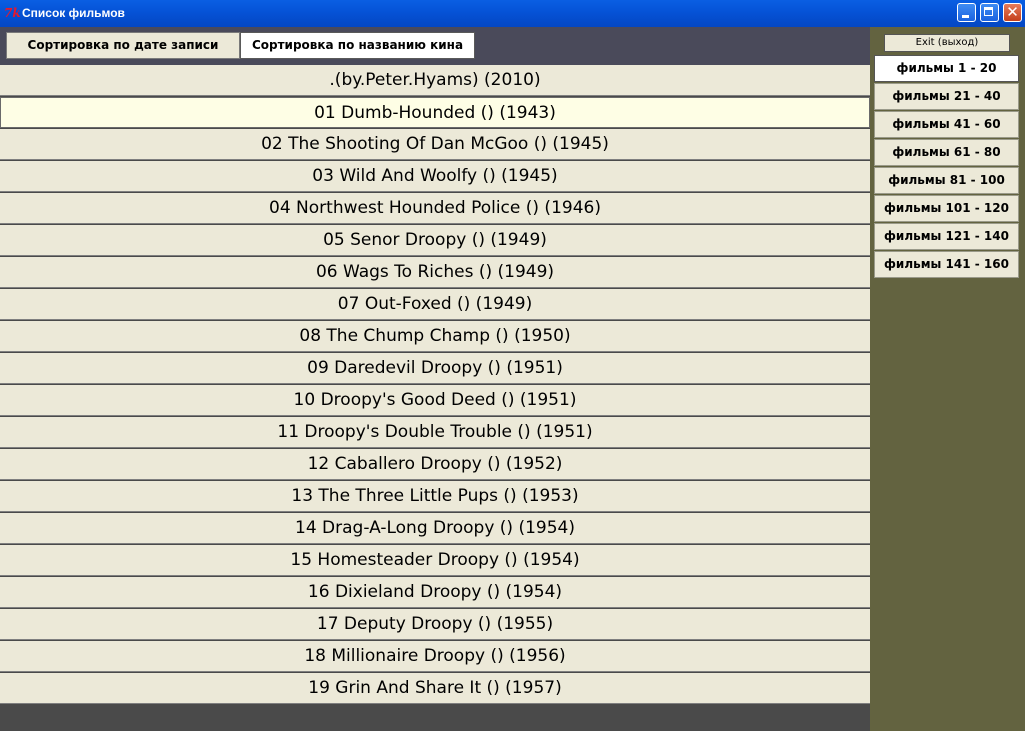  What do you see at coordinates (435, 656) in the screenshot?
I see `film-row: 18 Millionaire Droopy () (1956)` at bounding box center [435, 656].